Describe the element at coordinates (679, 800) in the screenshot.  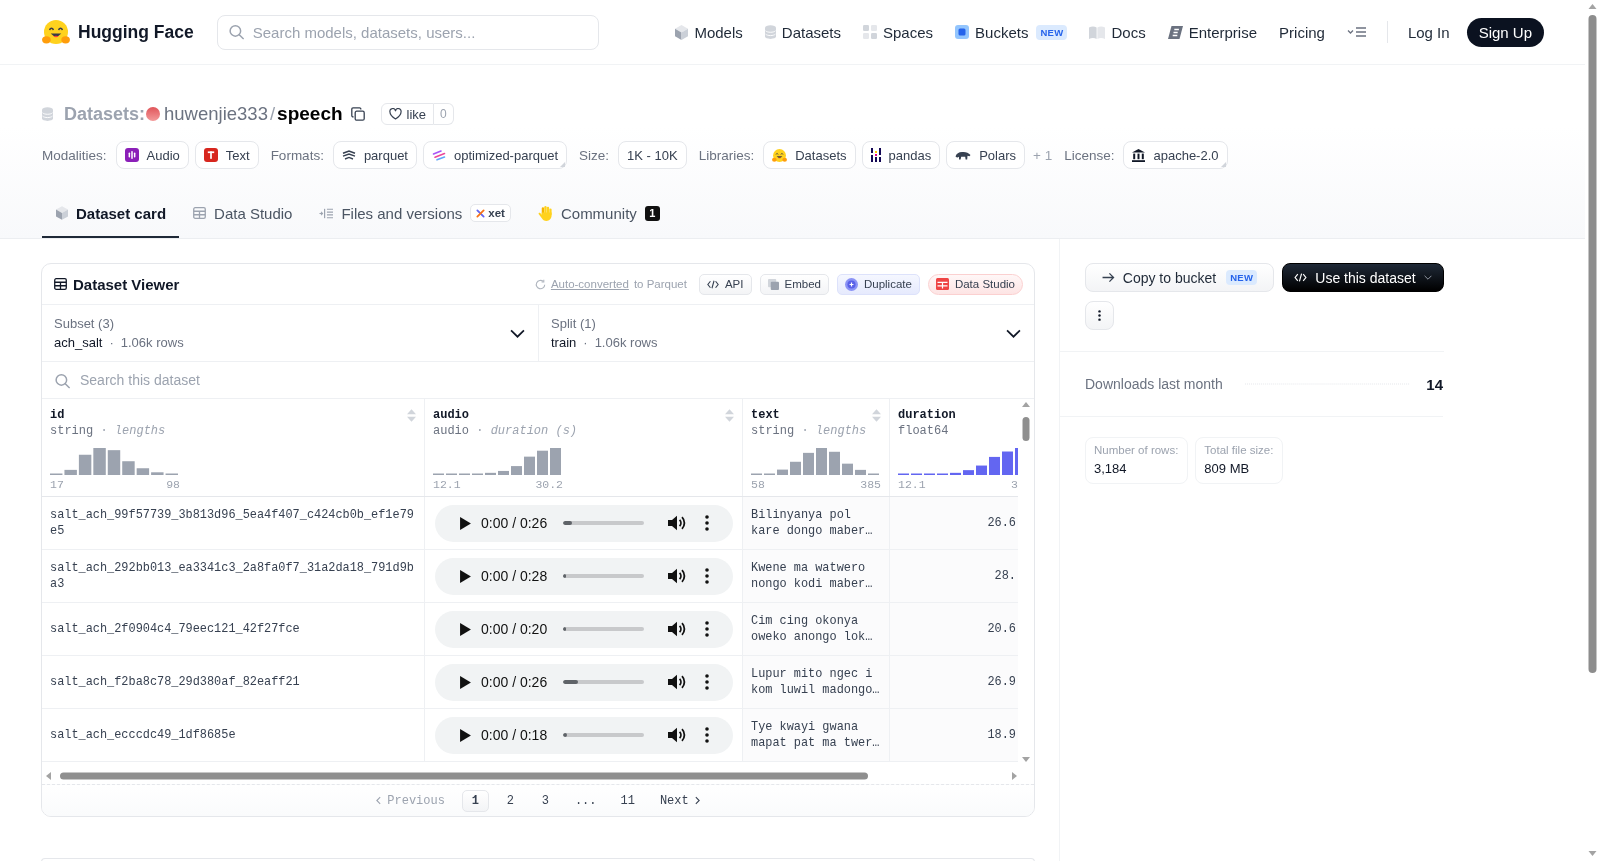
I see `next-link: Next` at that location.